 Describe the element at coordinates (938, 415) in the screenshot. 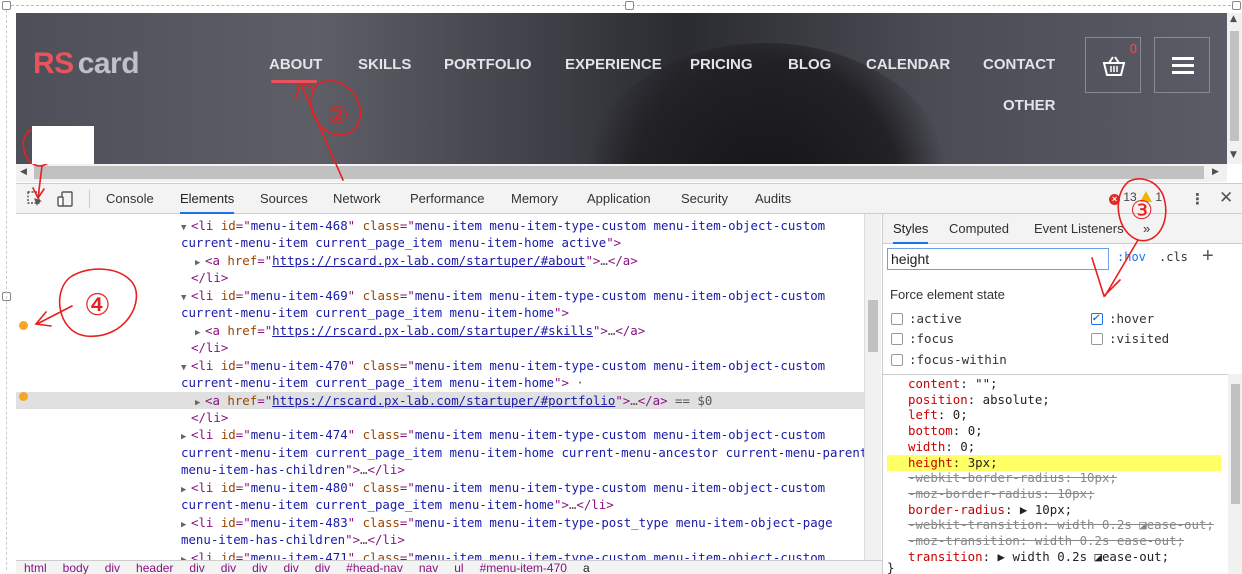

I see `css-property: left: 0;` at that location.